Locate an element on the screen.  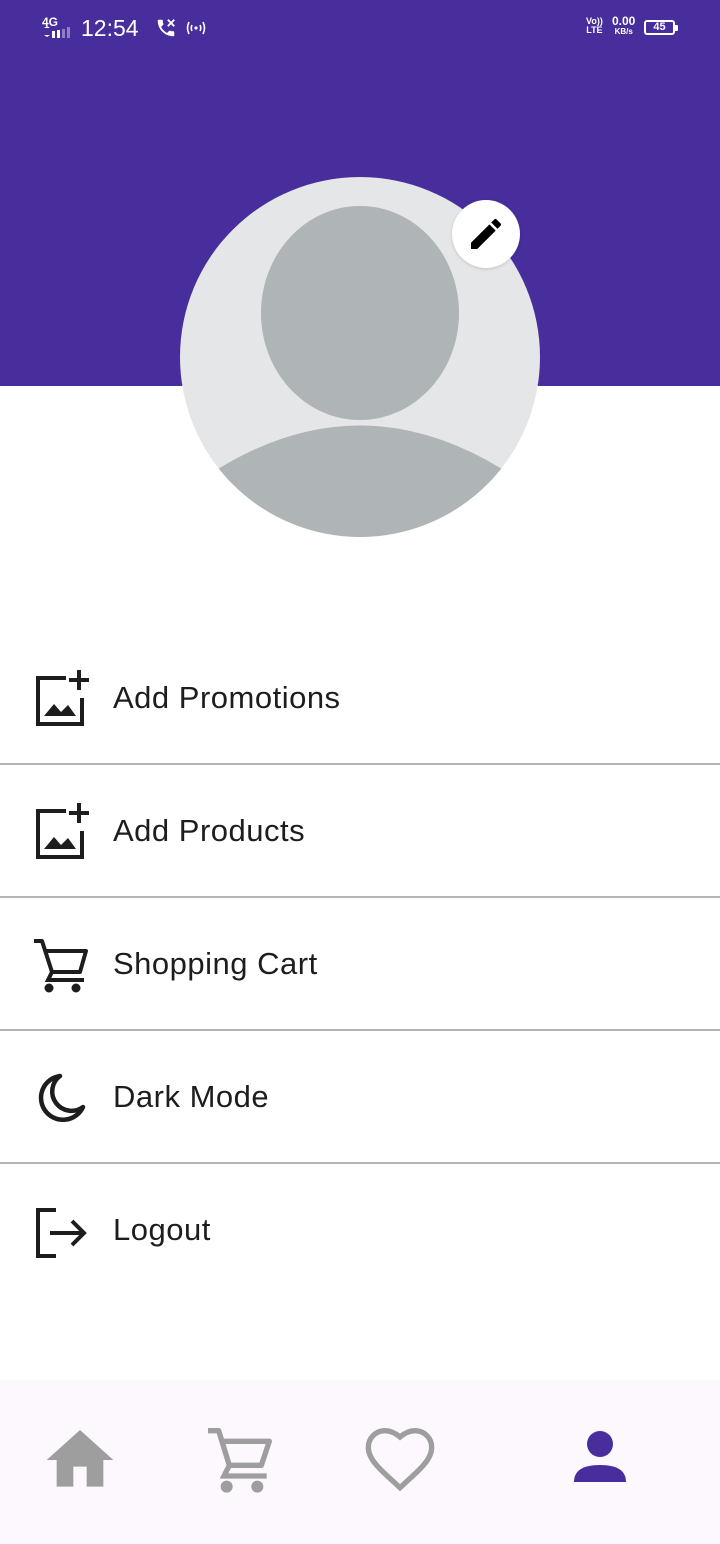
network-speed: 0.00 KB/s is located at coordinates (624, 25).